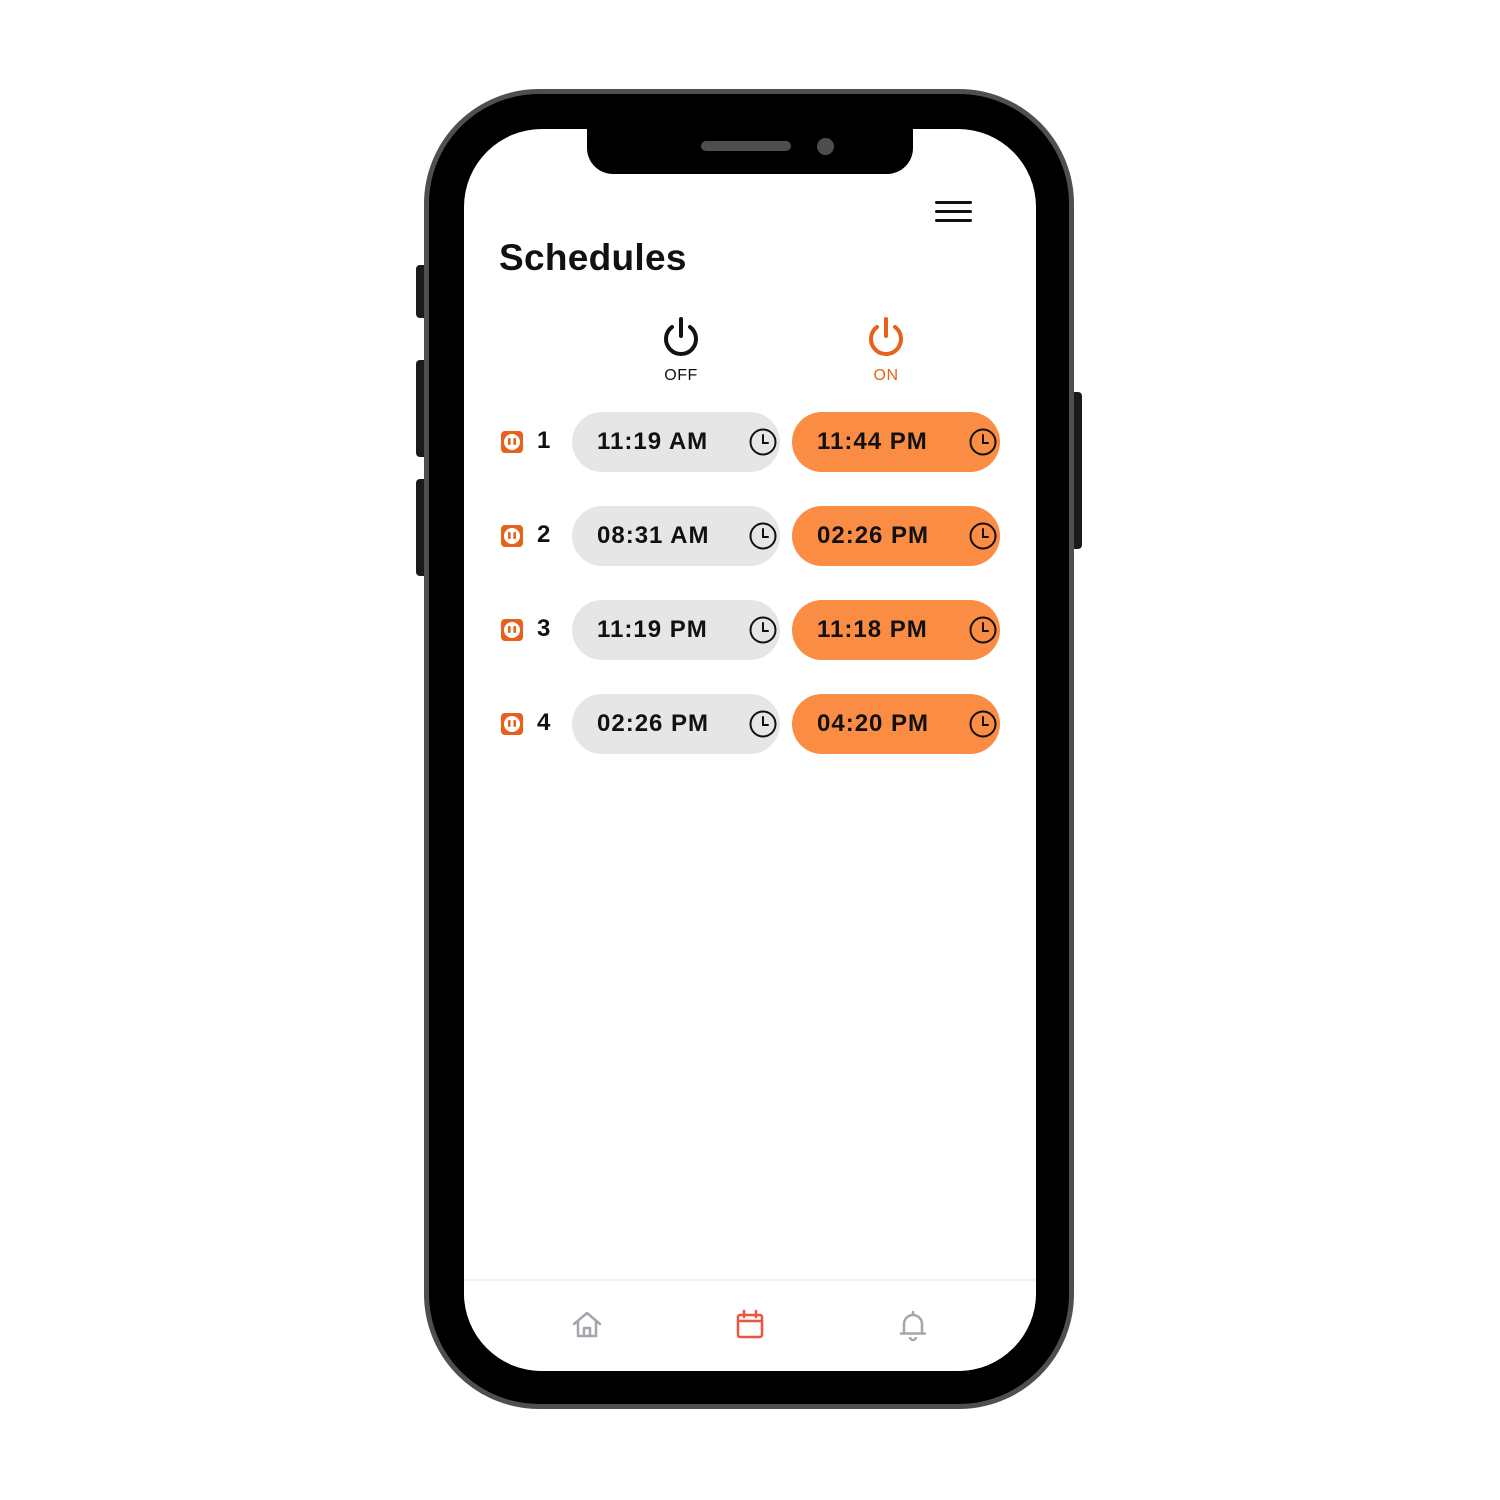 This screenshot has width=1500, height=1500. I want to click on bottom-nav, so click(750, 1325).